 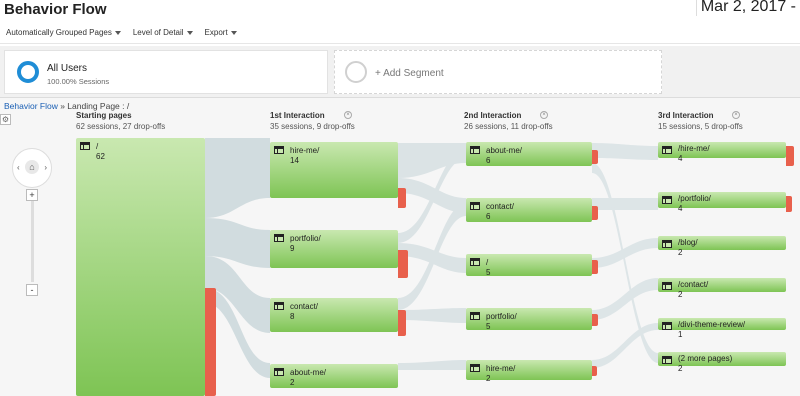 I want to click on gear-icon: ⚙, so click(x=5, y=119).